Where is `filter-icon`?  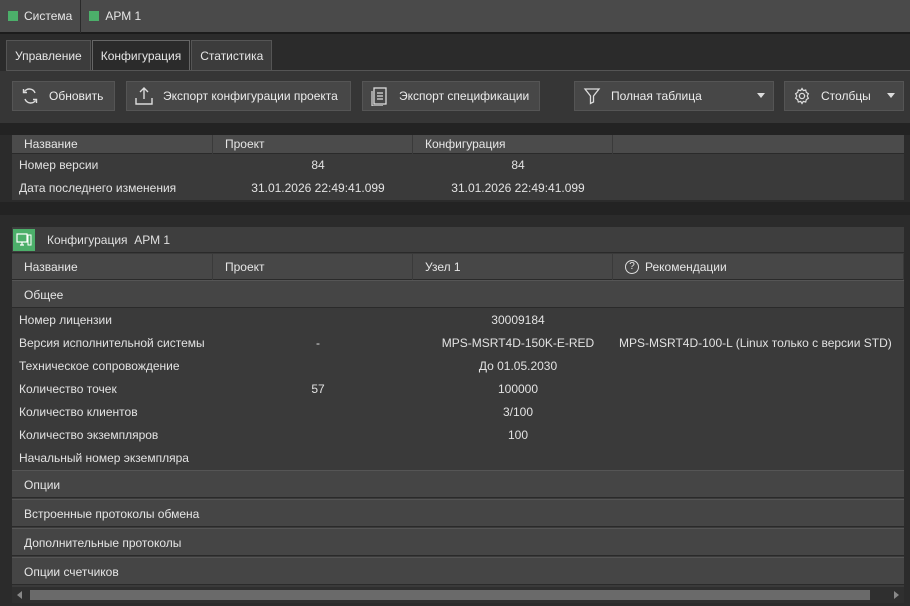 filter-icon is located at coordinates (592, 96).